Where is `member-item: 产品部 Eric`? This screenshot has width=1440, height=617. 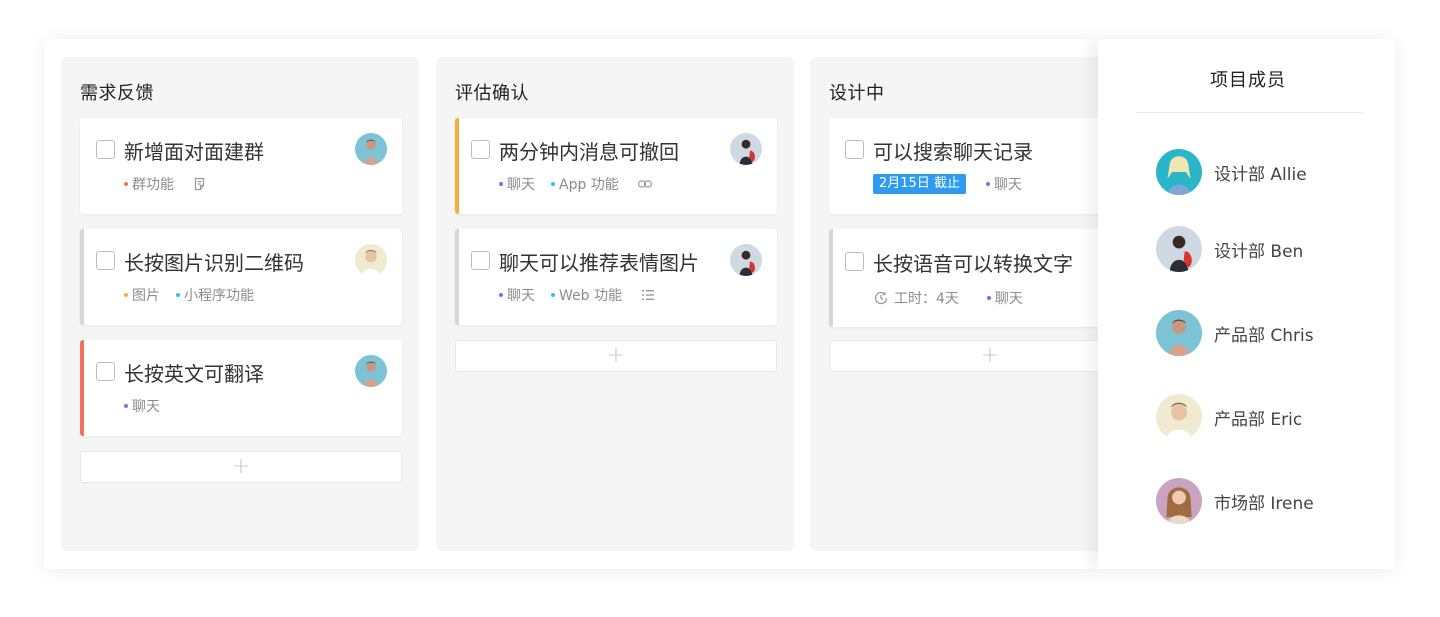
member-item: 产品部 Eric is located at coordinates (1229, 417).